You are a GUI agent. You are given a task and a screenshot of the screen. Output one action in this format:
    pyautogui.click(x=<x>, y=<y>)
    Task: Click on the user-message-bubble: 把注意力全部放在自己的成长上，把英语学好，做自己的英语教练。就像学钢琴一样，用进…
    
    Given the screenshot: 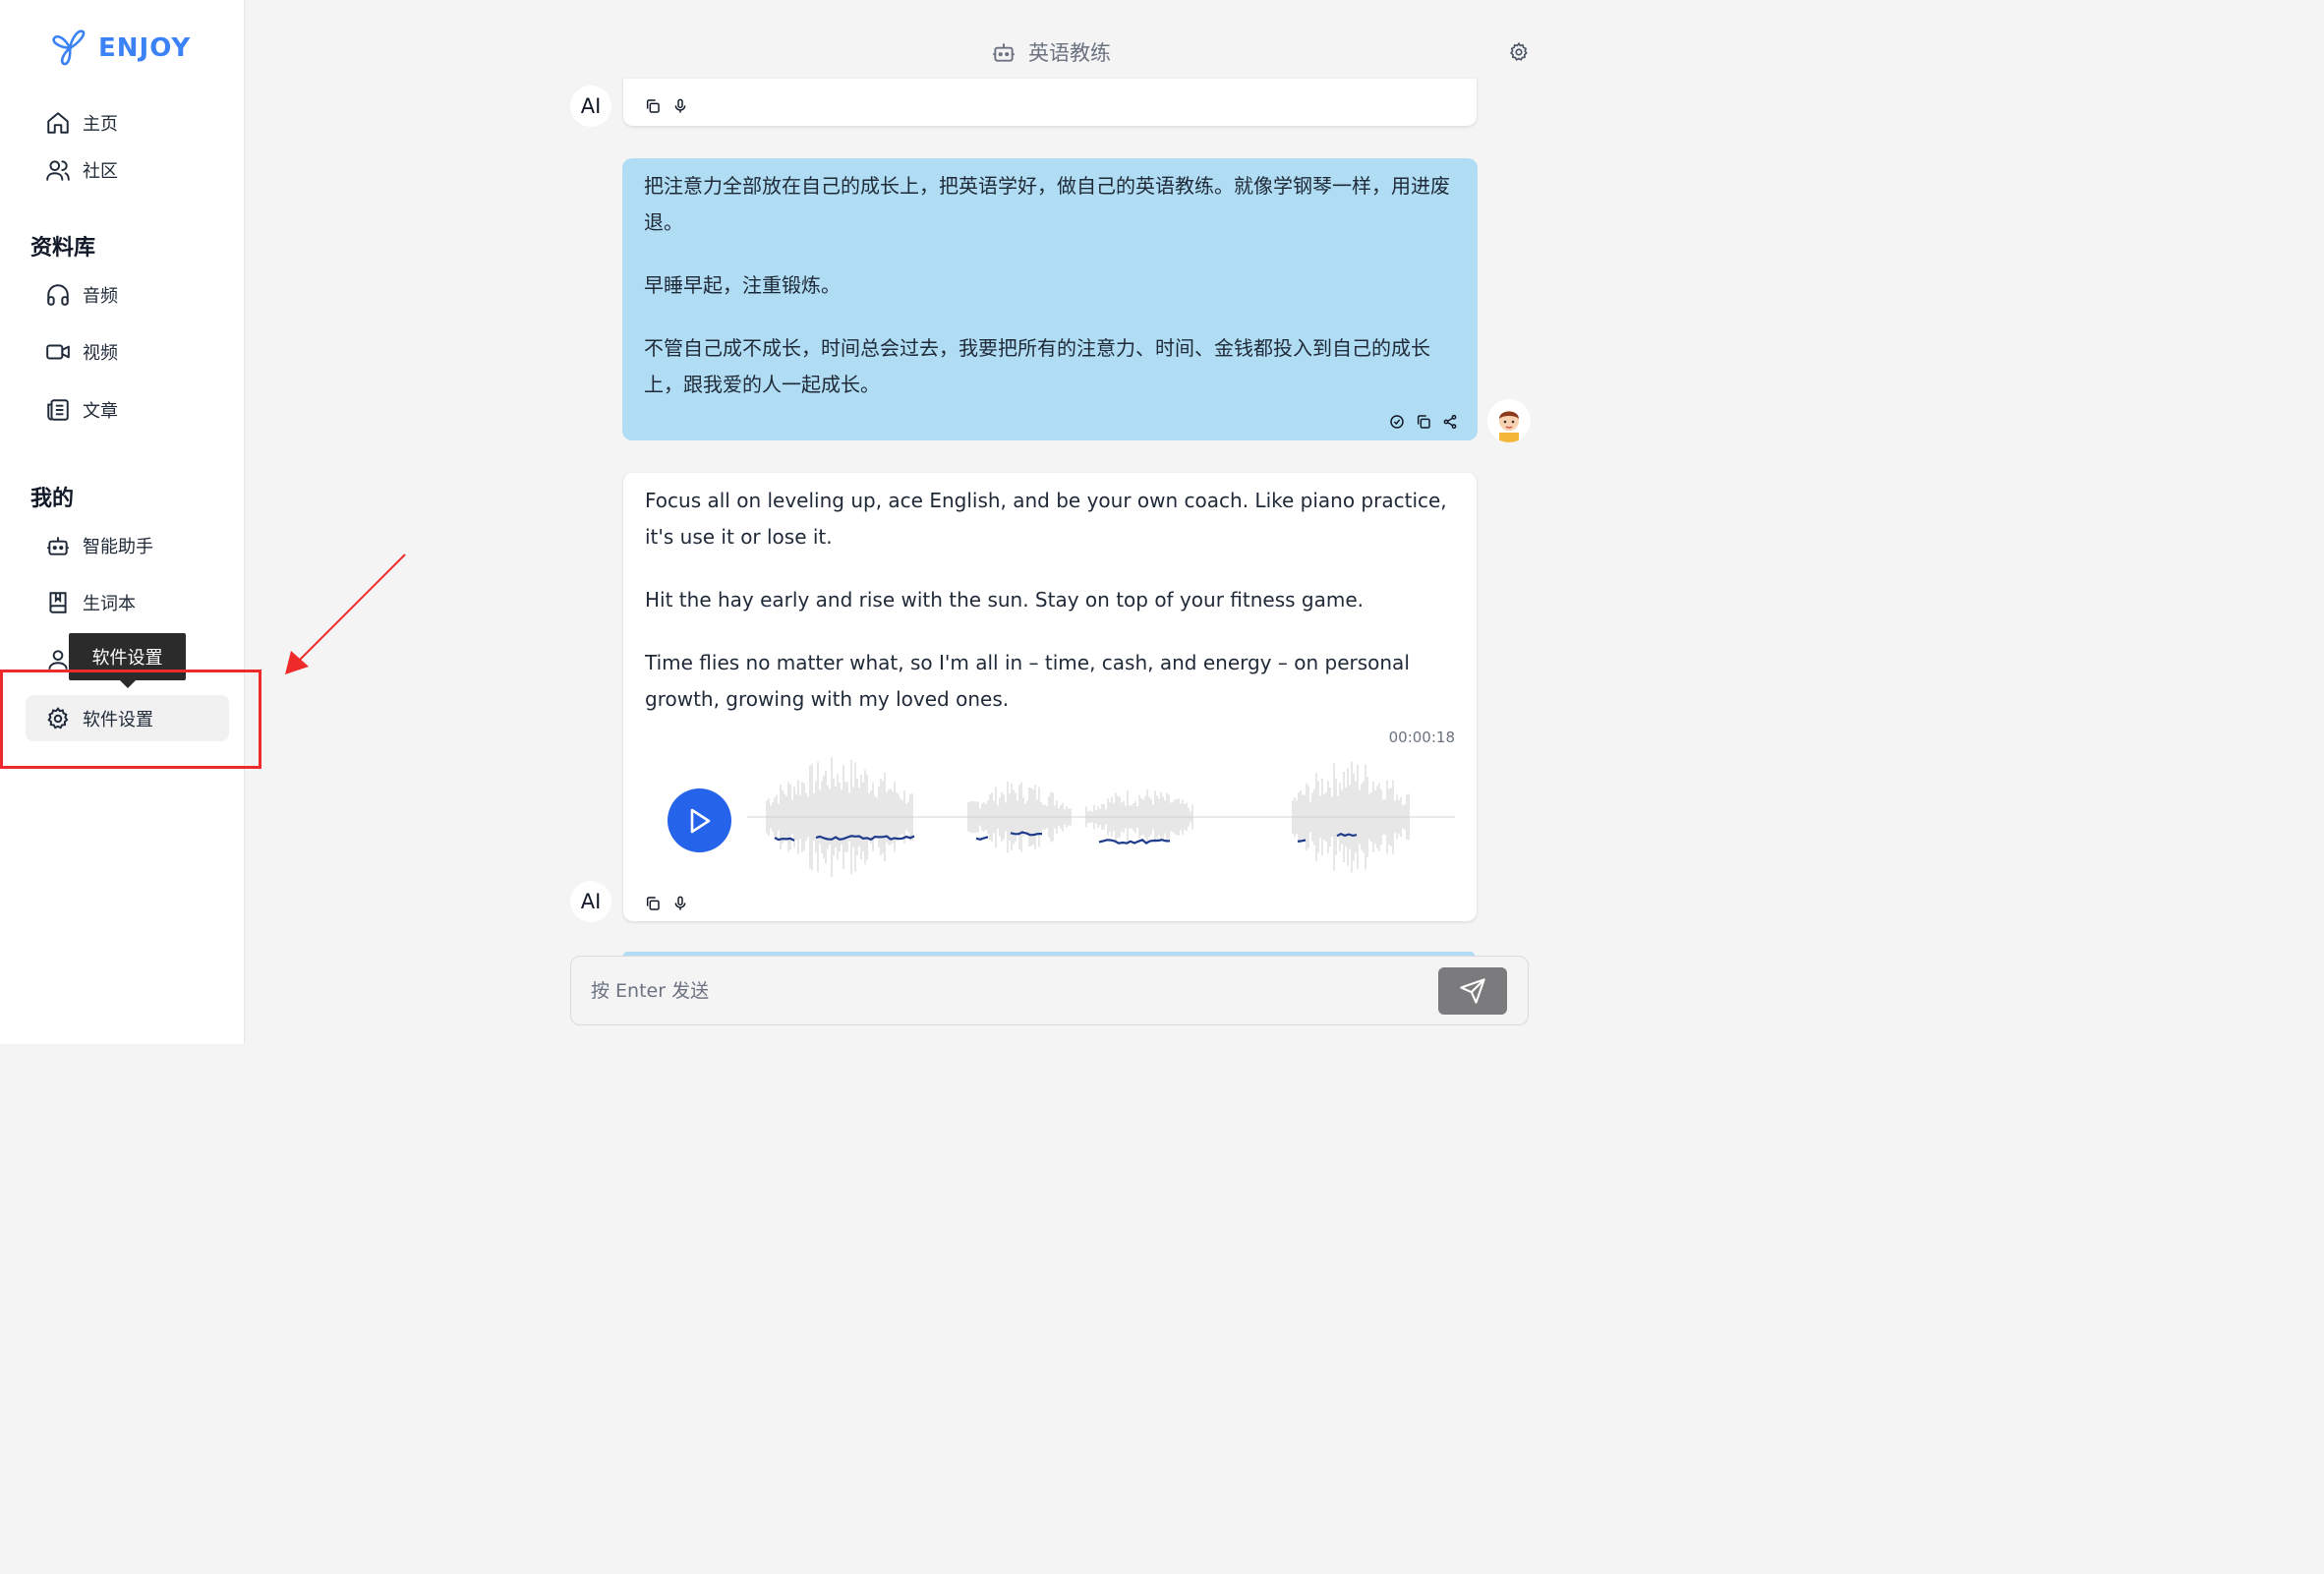 What is the action you would take?
    pyautogui.click(x=1050, y=299)
    